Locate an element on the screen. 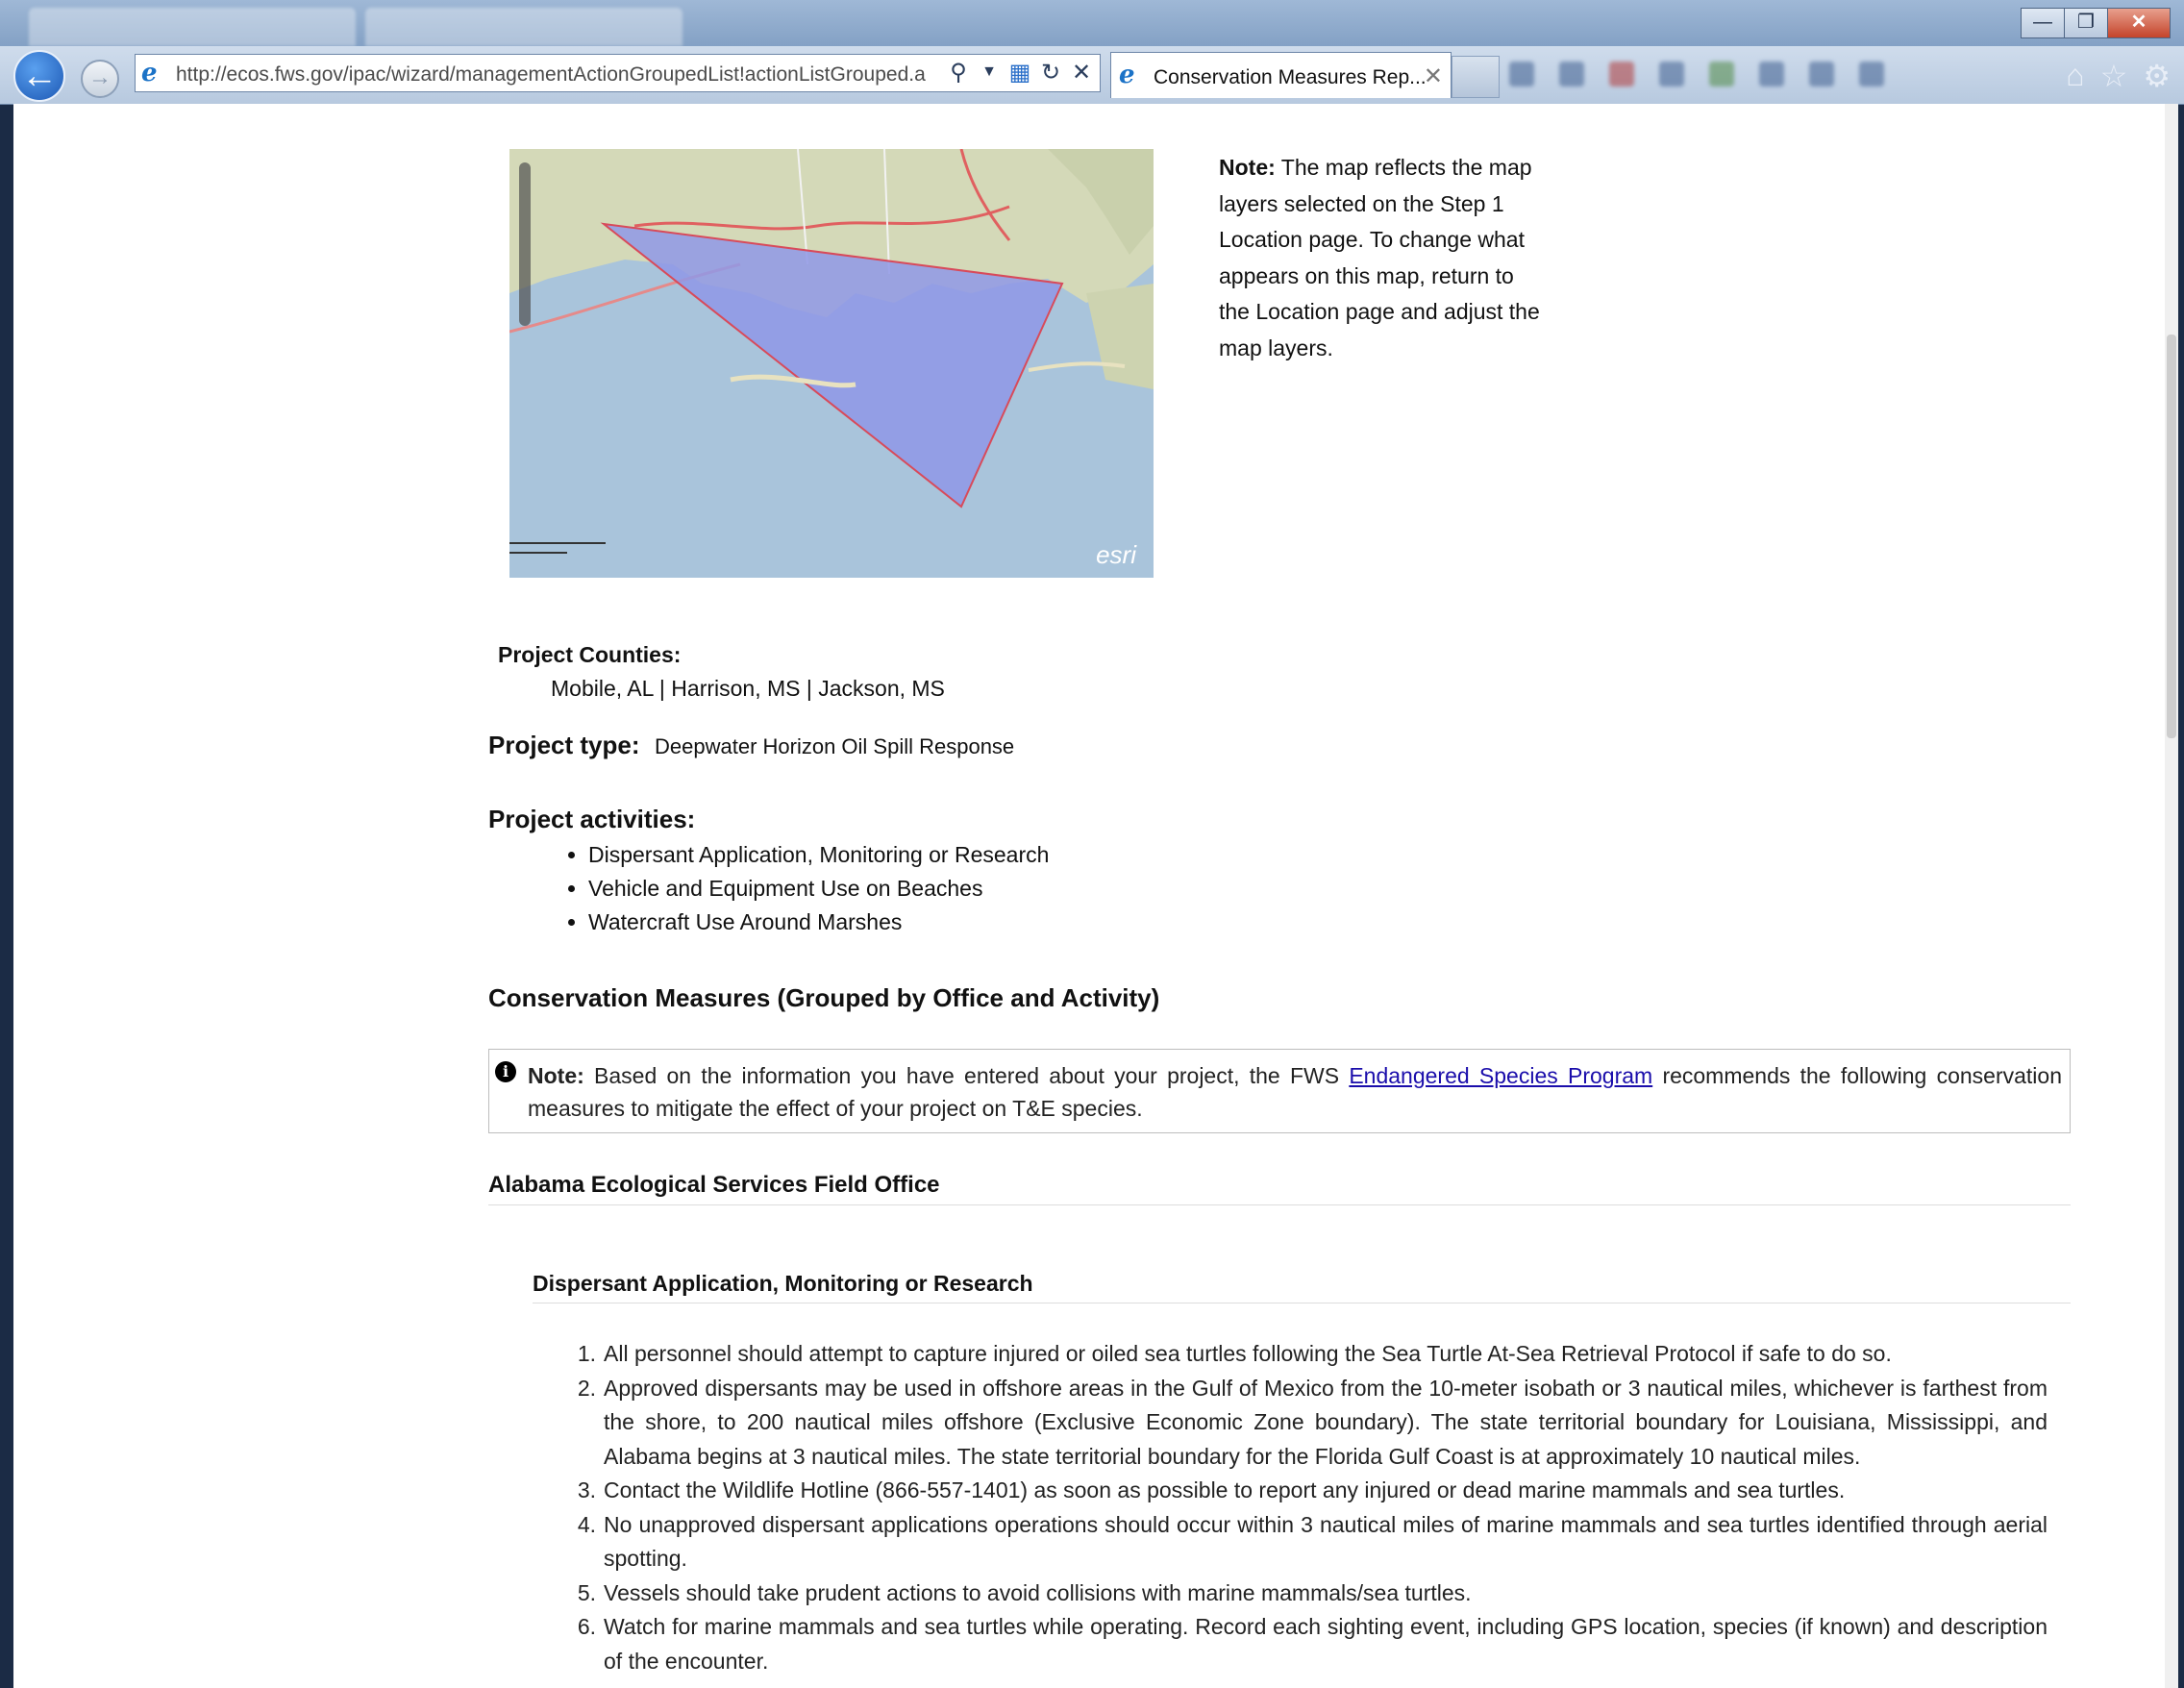 Image resolution: width=2184 pixels, height=1688 pixels. forward-button: → is located at coordinates (100, 79).